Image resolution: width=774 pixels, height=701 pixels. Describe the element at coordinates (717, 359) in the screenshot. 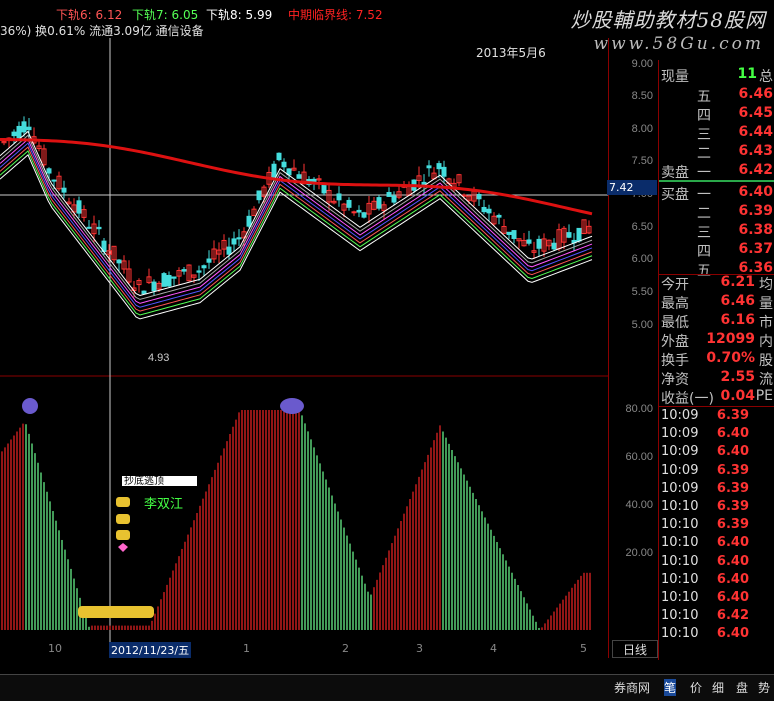

I see `stat-row: 换手 0.70% 股` at that location.